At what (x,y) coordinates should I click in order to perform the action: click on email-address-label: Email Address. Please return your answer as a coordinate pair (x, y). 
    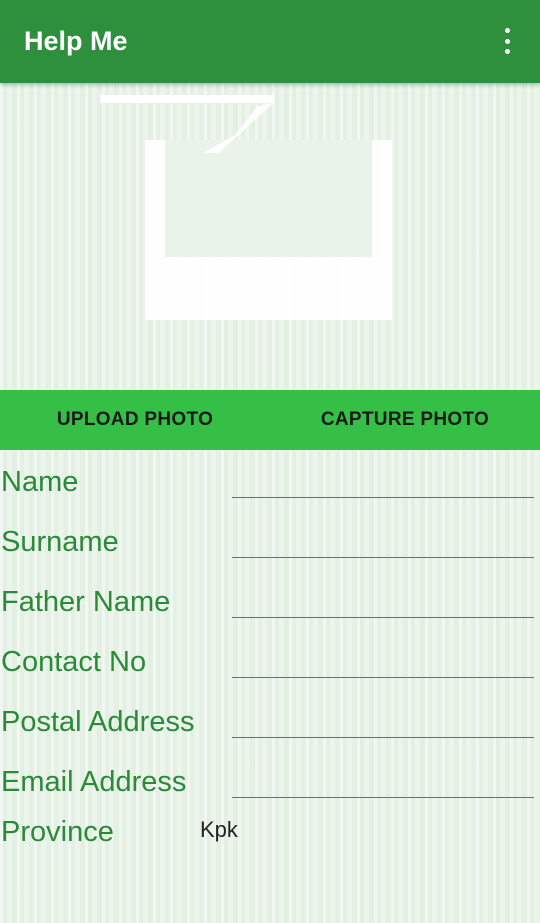
    Looking at the image, I should click on (94, 782).